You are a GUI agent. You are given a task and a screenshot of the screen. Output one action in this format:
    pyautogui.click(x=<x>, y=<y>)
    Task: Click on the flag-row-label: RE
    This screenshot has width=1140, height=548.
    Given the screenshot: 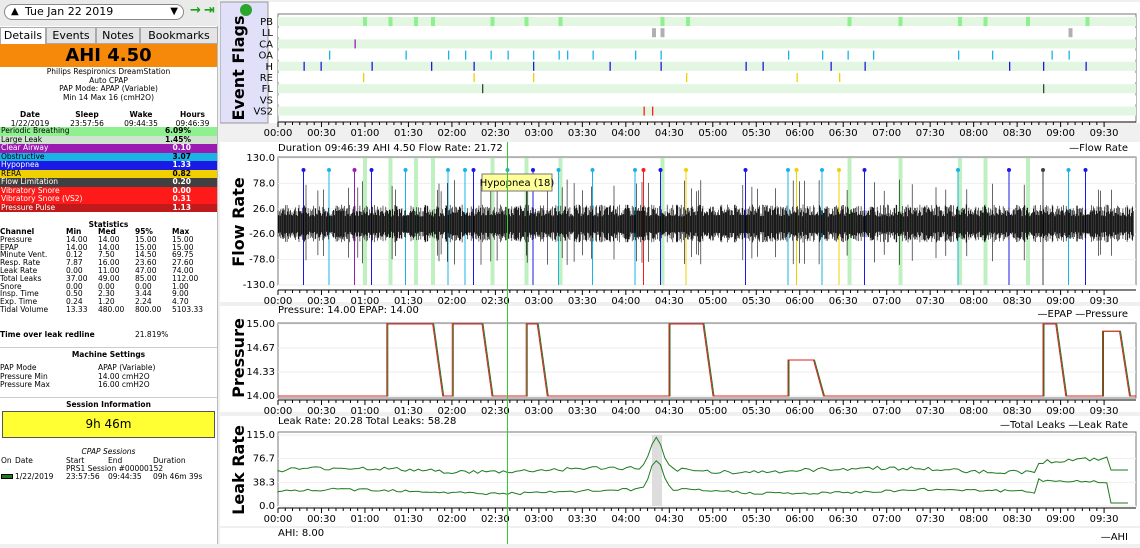 What is the action you would take?
    pyautogui.click(x=266, y=78)
    